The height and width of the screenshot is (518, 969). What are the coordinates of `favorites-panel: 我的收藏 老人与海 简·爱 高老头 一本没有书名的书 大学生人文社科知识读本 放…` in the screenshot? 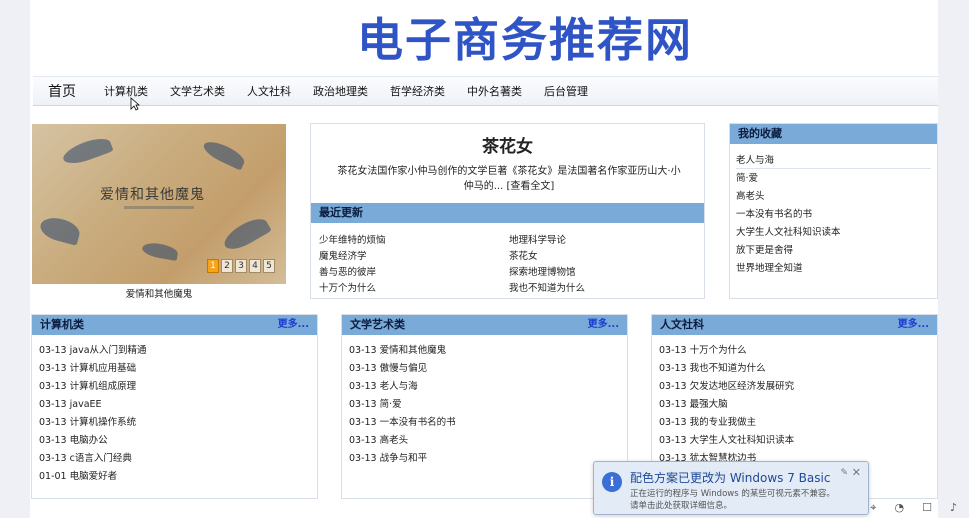 It's located at (833, 211).